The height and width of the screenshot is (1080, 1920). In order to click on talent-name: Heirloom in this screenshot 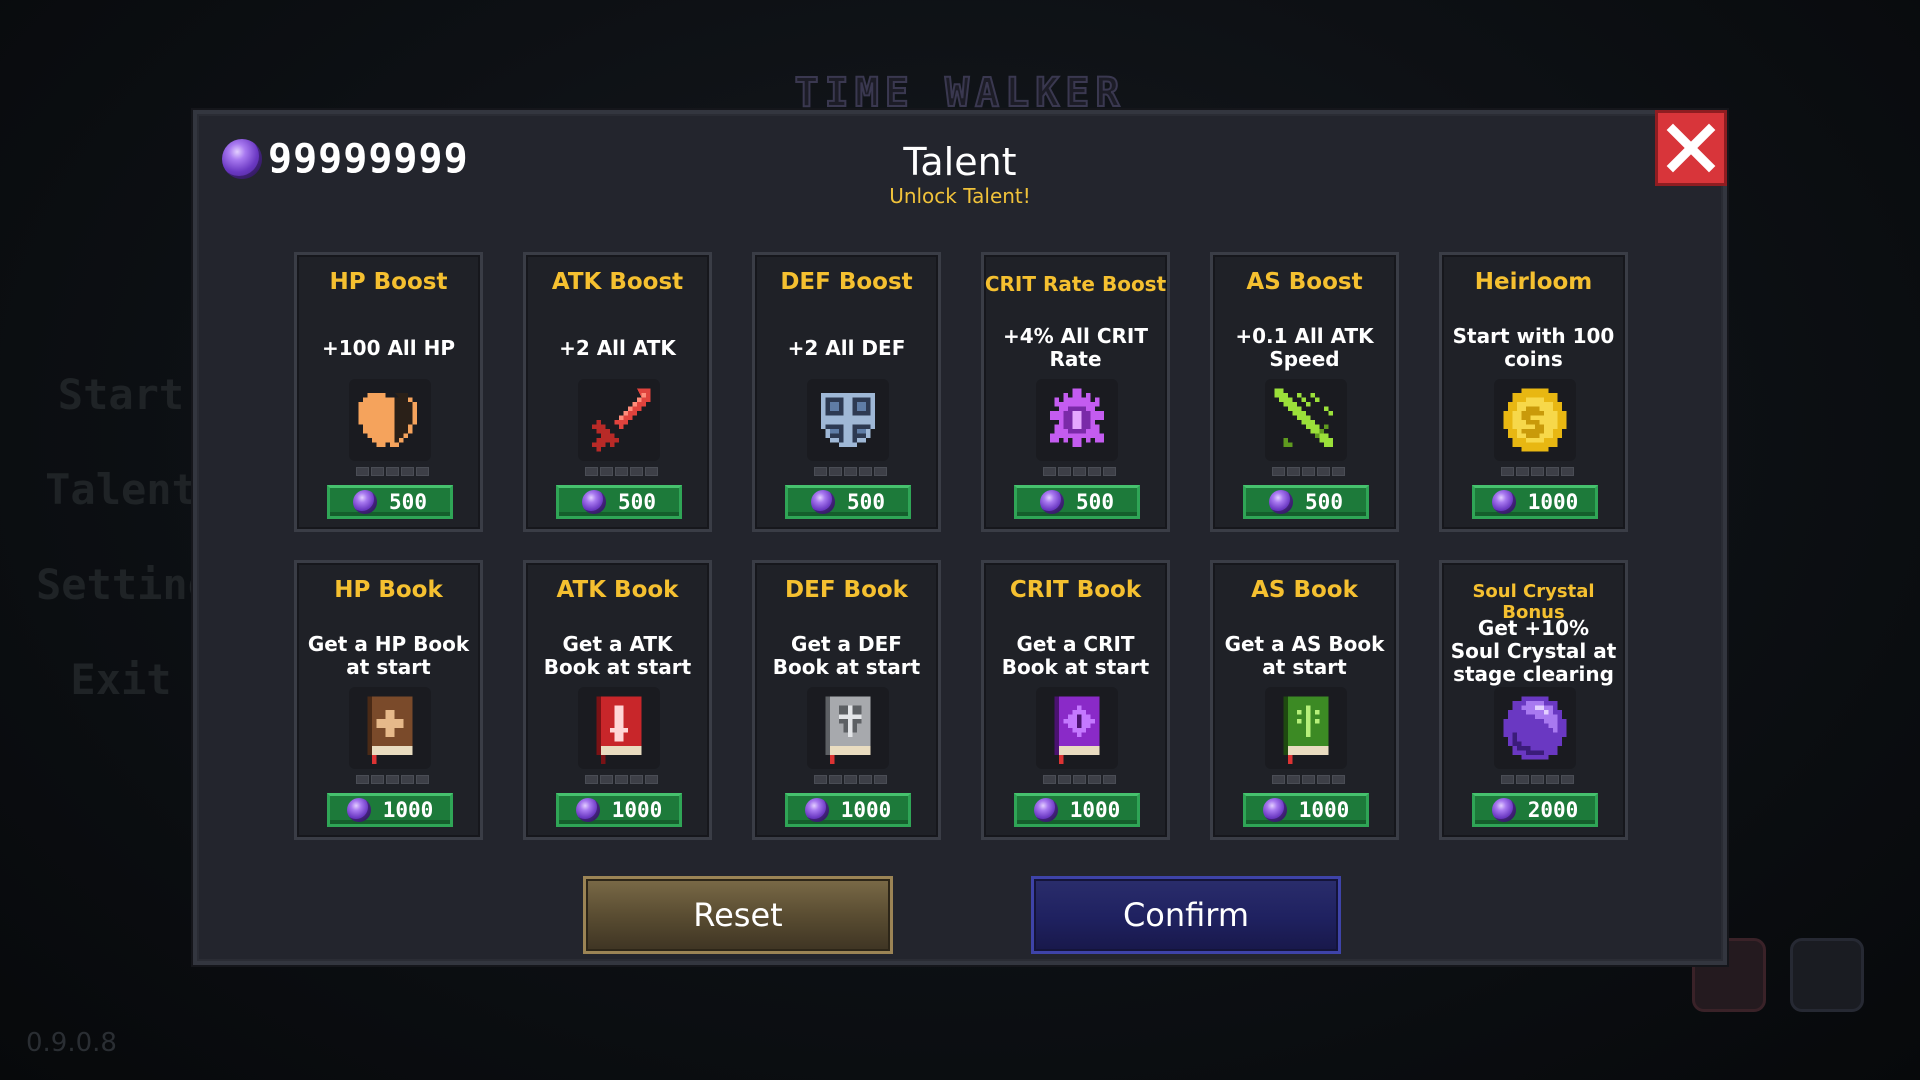, I will do `click(1533, 282)`.